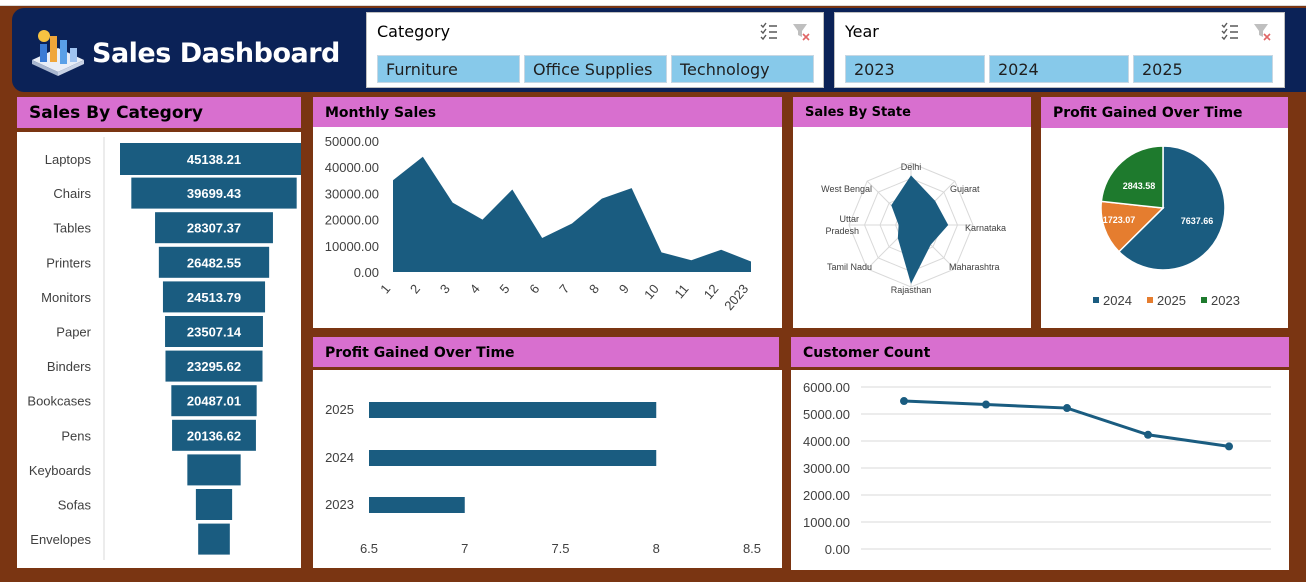 Image resolution: width=1306 pixels, height=582 pixels. Describe the element at coordinates (415, 288) in the screenshot. I see `x-tick-label: 2` at that location.